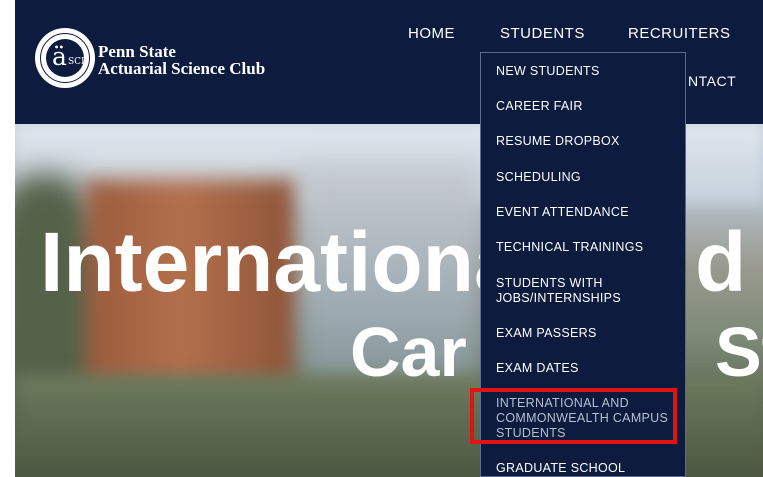 The image size is (763, 477). I want to click on seal-letter: ä, so click(59, 56).